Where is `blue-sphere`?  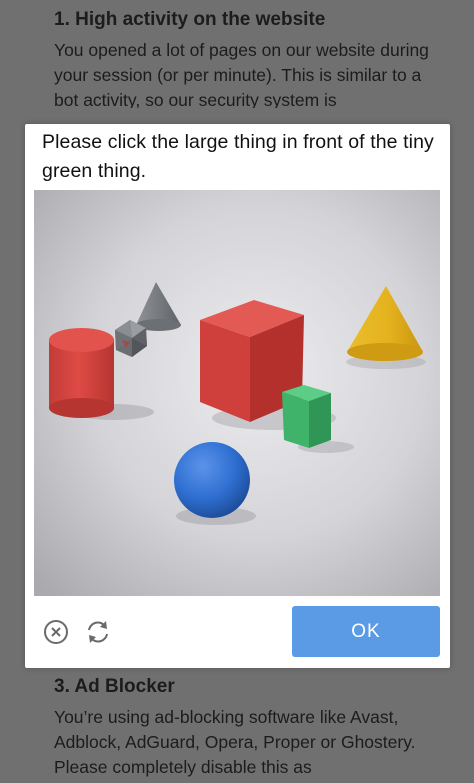
blue-sphere is located at coordinates (212, 480).